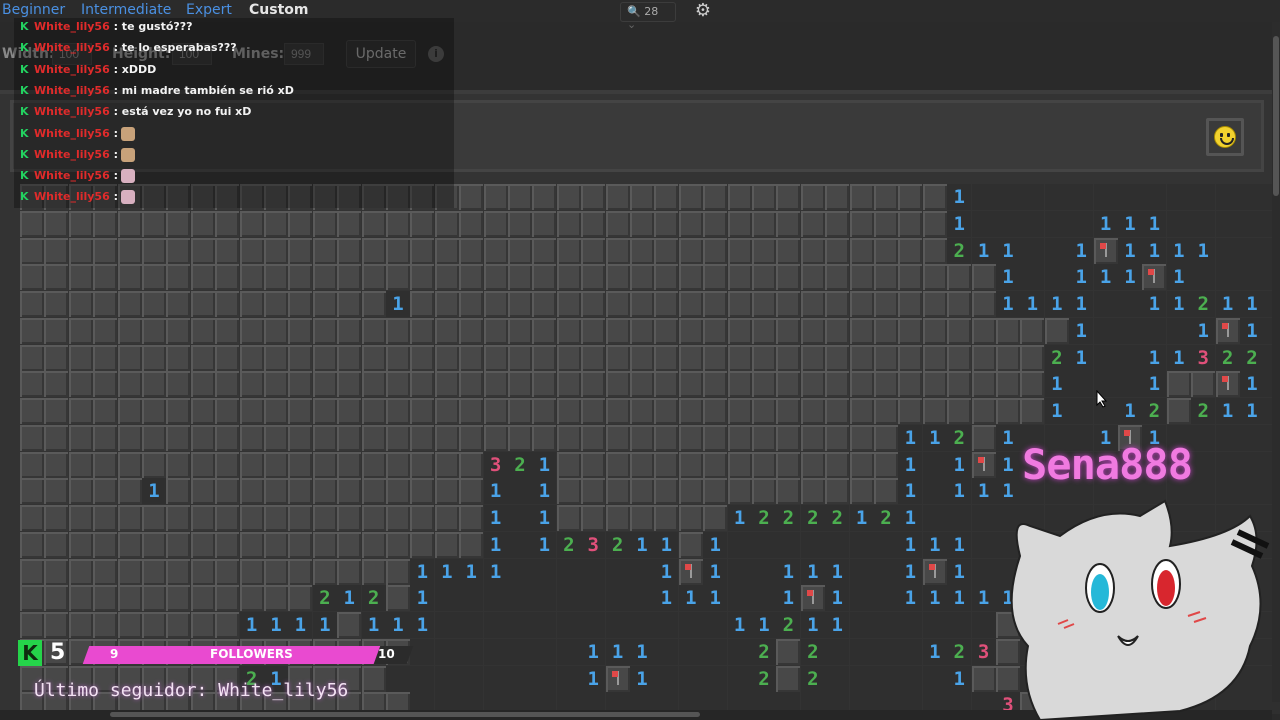 The width and height of the screenshot is (1280, 720). Describe the element at coordinates (278, 10) in the screenshot. I see `mode-custom-link: Custom` at that location.